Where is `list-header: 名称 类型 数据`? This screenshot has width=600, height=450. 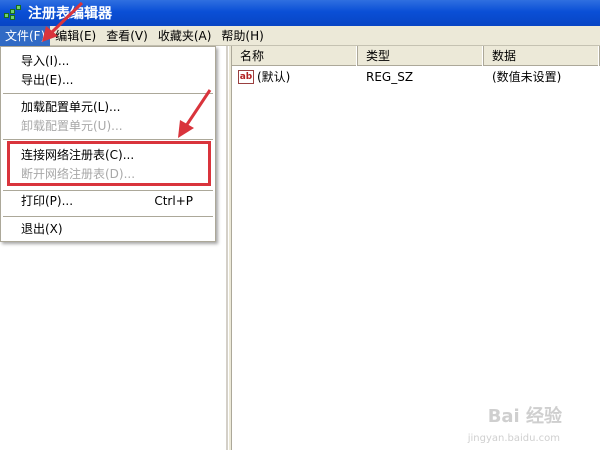
list-header: 名称 类型 数据 is located at coordinates (416, 56).